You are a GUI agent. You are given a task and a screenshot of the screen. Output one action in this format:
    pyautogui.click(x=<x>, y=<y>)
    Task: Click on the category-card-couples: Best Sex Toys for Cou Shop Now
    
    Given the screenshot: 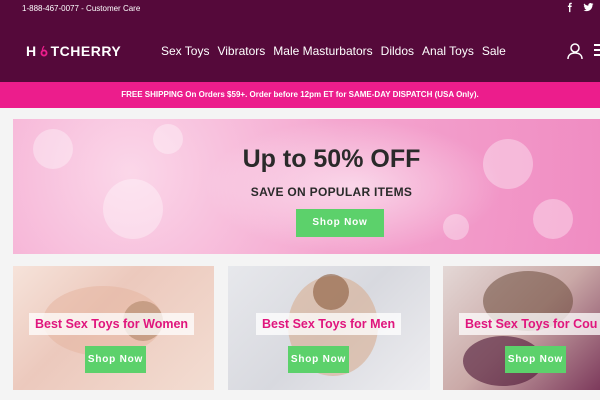 What is the action you would take?
    pyautogui.click(x=521, y=328)
    